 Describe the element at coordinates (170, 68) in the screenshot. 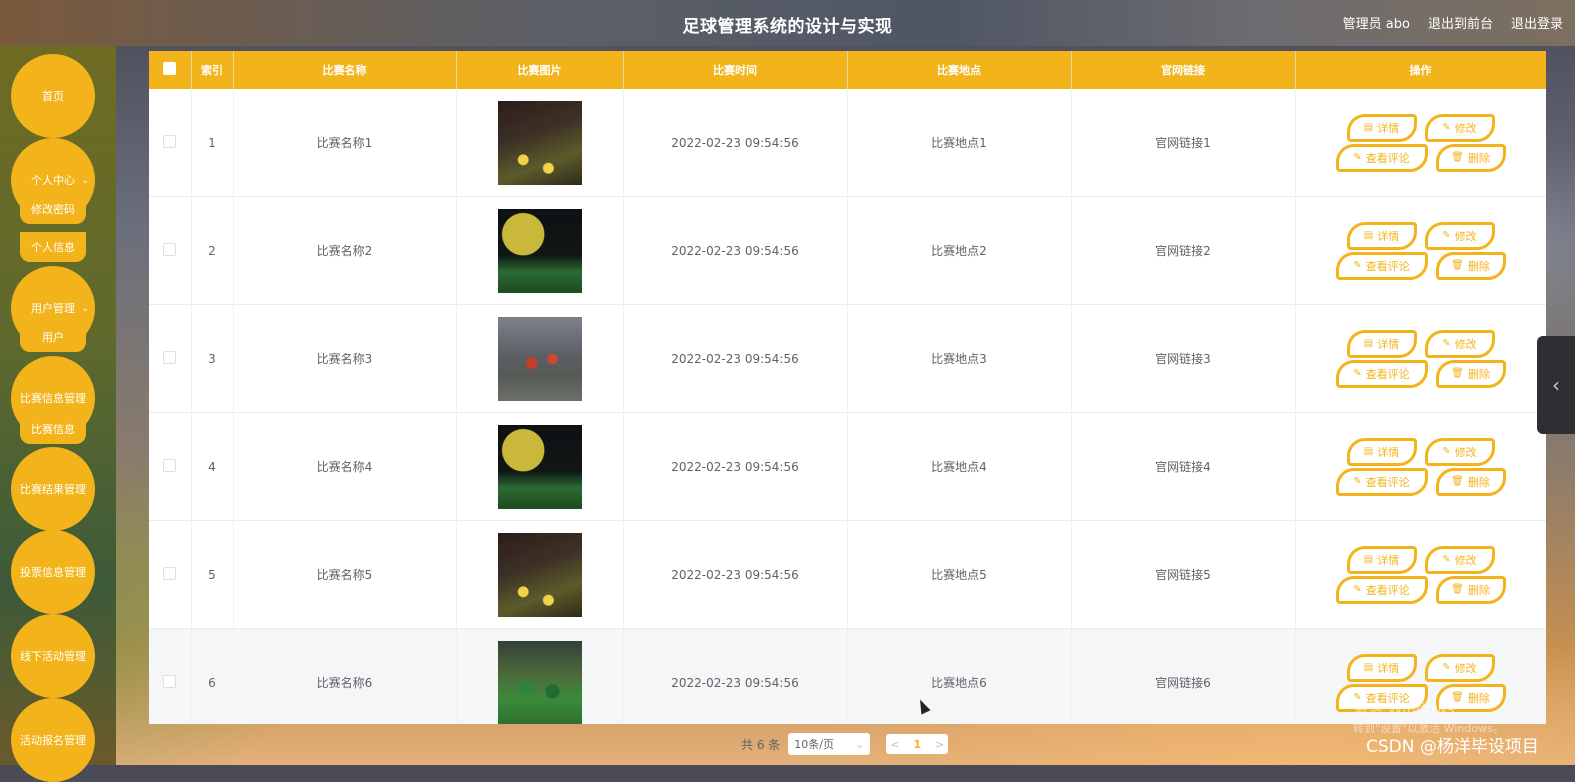

I see `select-all-checkbox` at that location.